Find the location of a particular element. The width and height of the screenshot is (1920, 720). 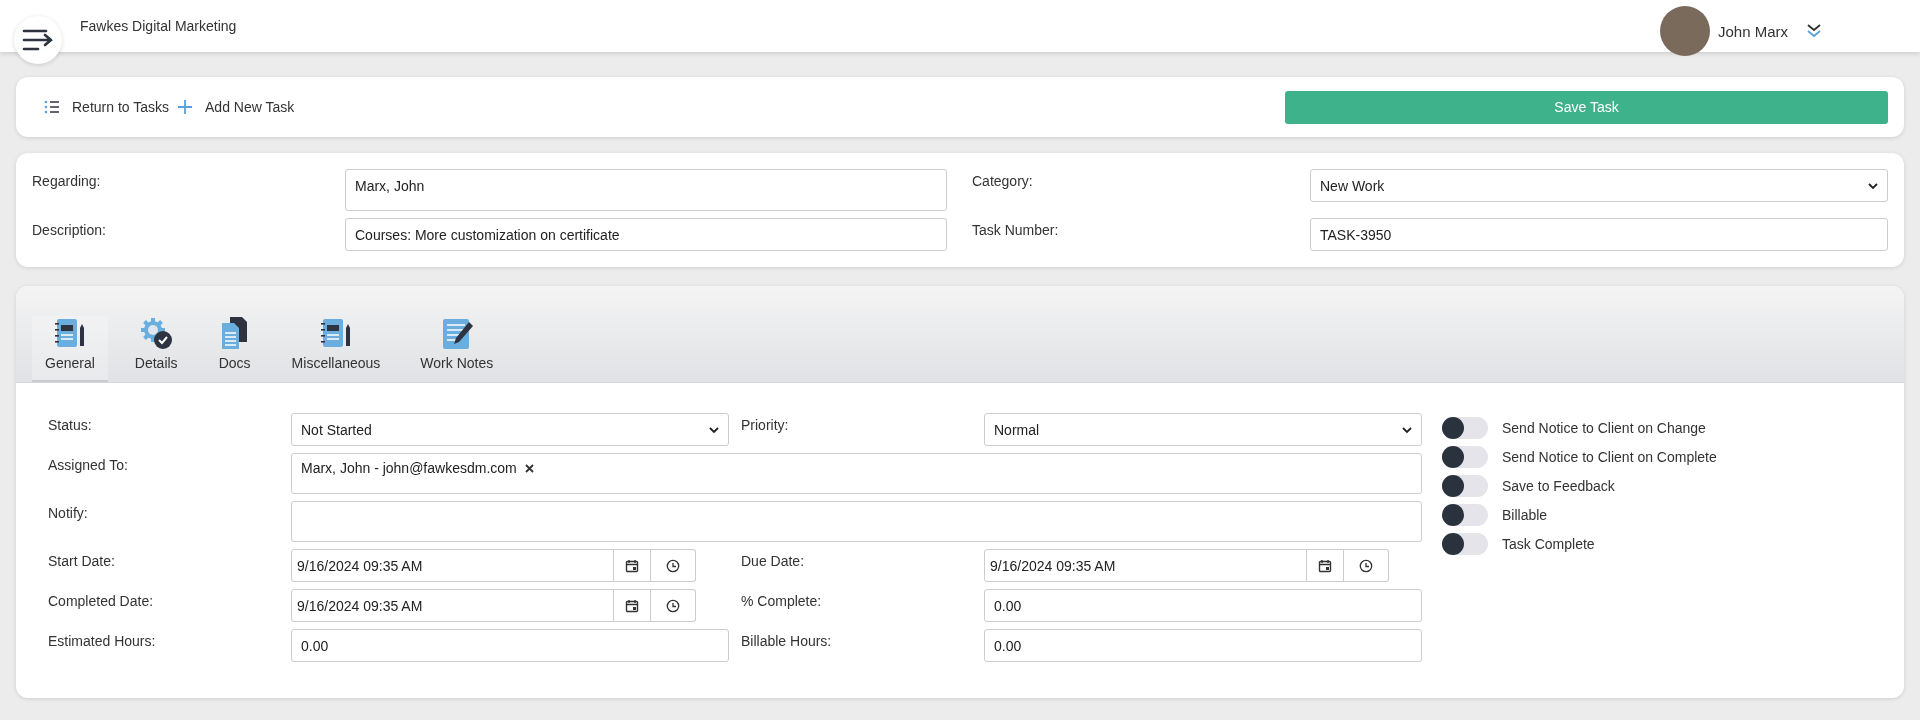

tab: Miscellaneous is located at coordinates (336, 349).